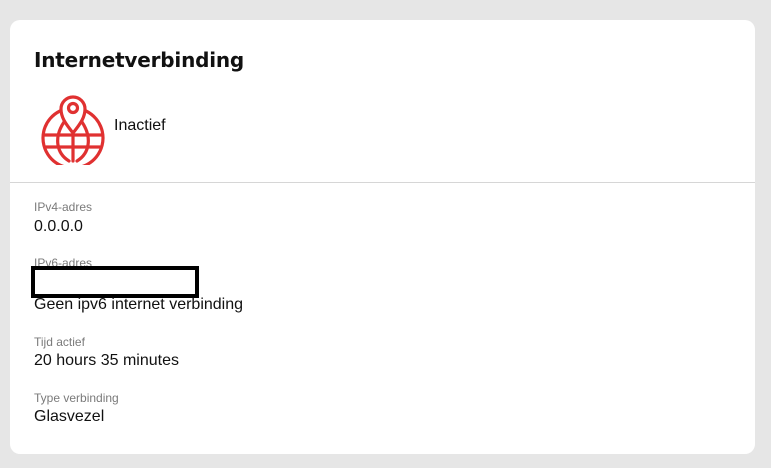  I want to click on divider, so click(382, 182).